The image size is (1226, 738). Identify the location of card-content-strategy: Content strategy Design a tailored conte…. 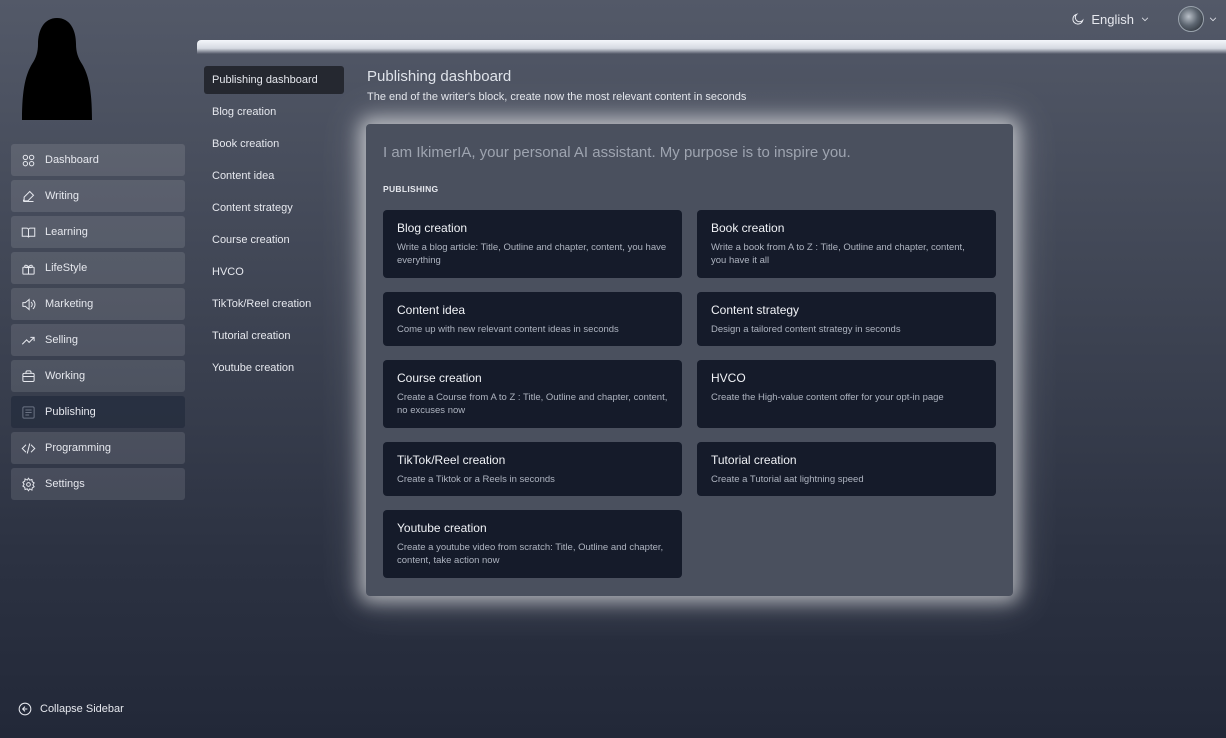
(846, 319).